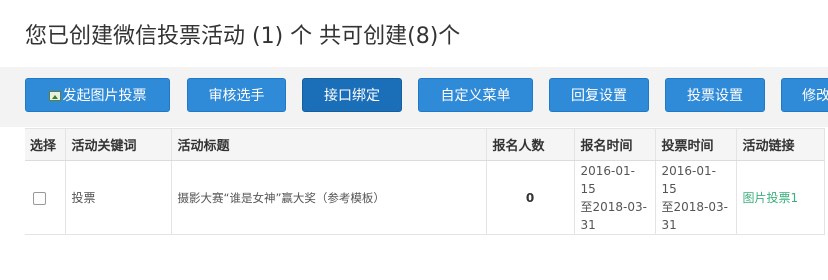  What do you see at coordinates (118, 197) in the screenshot?
I see `keyword-cell: 投票` at bounding box center [118, 197].